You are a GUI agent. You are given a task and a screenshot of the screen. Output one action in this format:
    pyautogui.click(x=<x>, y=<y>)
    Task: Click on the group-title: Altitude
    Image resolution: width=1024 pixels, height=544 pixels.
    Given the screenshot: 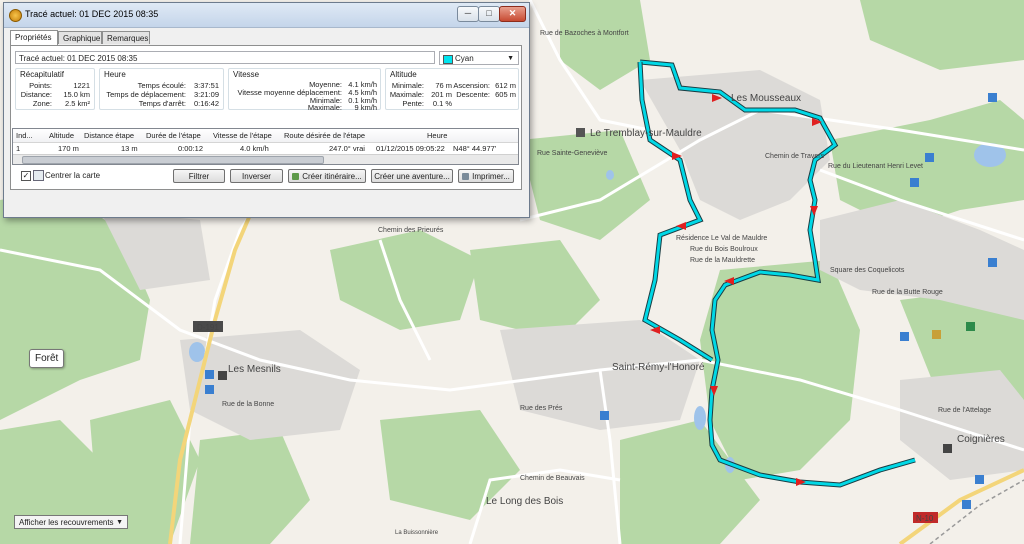 What is the action you would take?
    pyautogui.click(x=403, y=74)
    